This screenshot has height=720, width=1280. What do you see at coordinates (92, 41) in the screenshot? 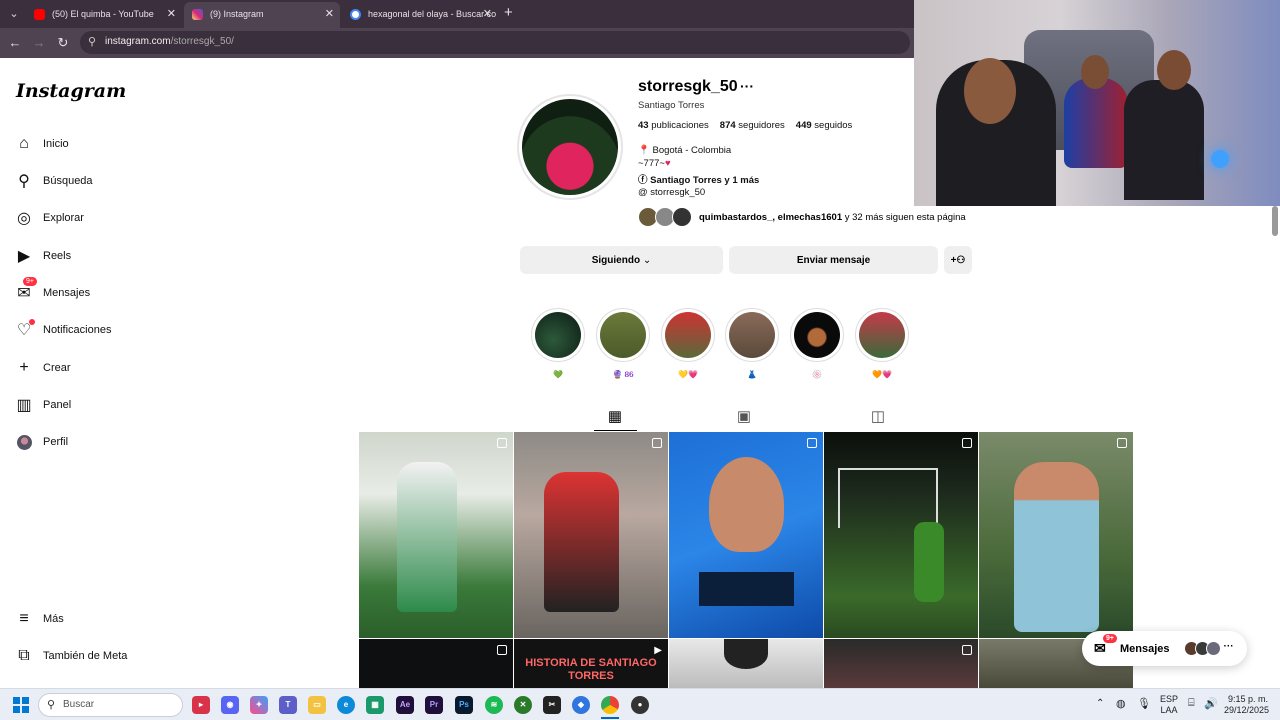
I see `site-info-icon: ⚲` at bounding box center [92, 41].